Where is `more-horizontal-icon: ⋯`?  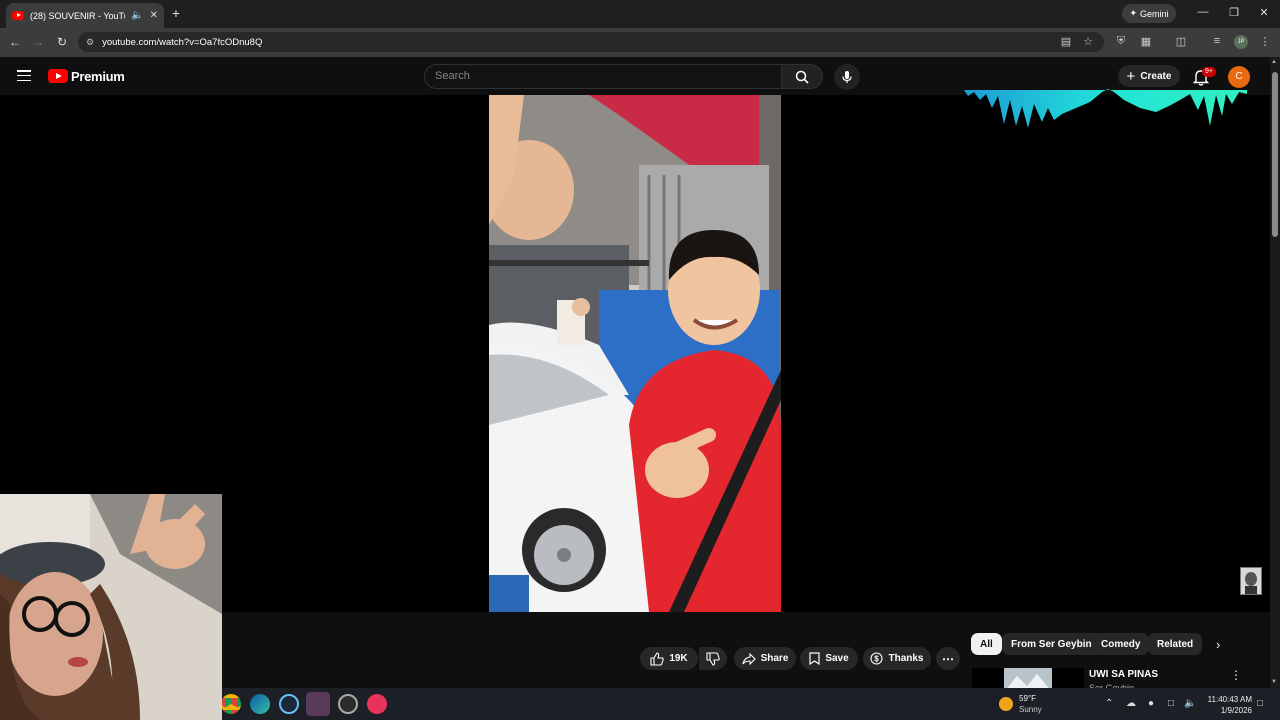 more-horizontal-icon: ⋯ is located at coordinates (948, 658).